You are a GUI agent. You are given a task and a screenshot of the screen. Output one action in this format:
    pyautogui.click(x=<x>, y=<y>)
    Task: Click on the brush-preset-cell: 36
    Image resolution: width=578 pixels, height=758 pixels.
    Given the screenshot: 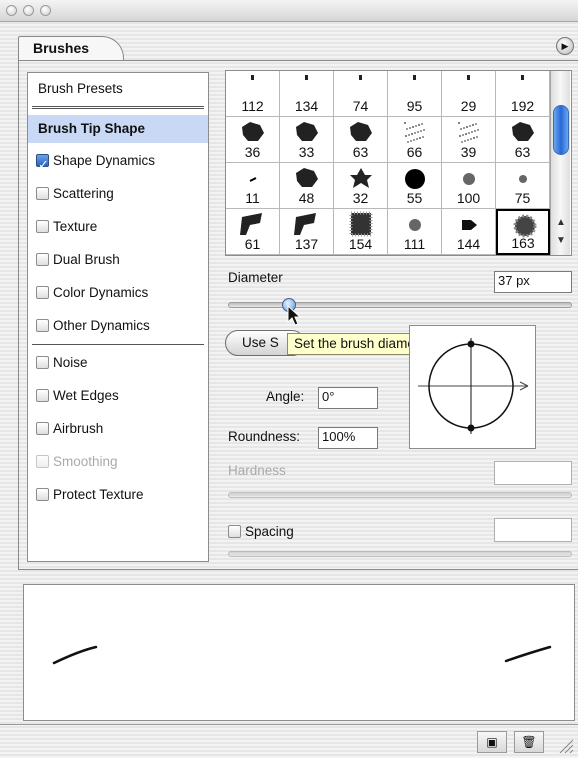 What is the action you would take?
    pyautogui.click(x=253, y=140)
    